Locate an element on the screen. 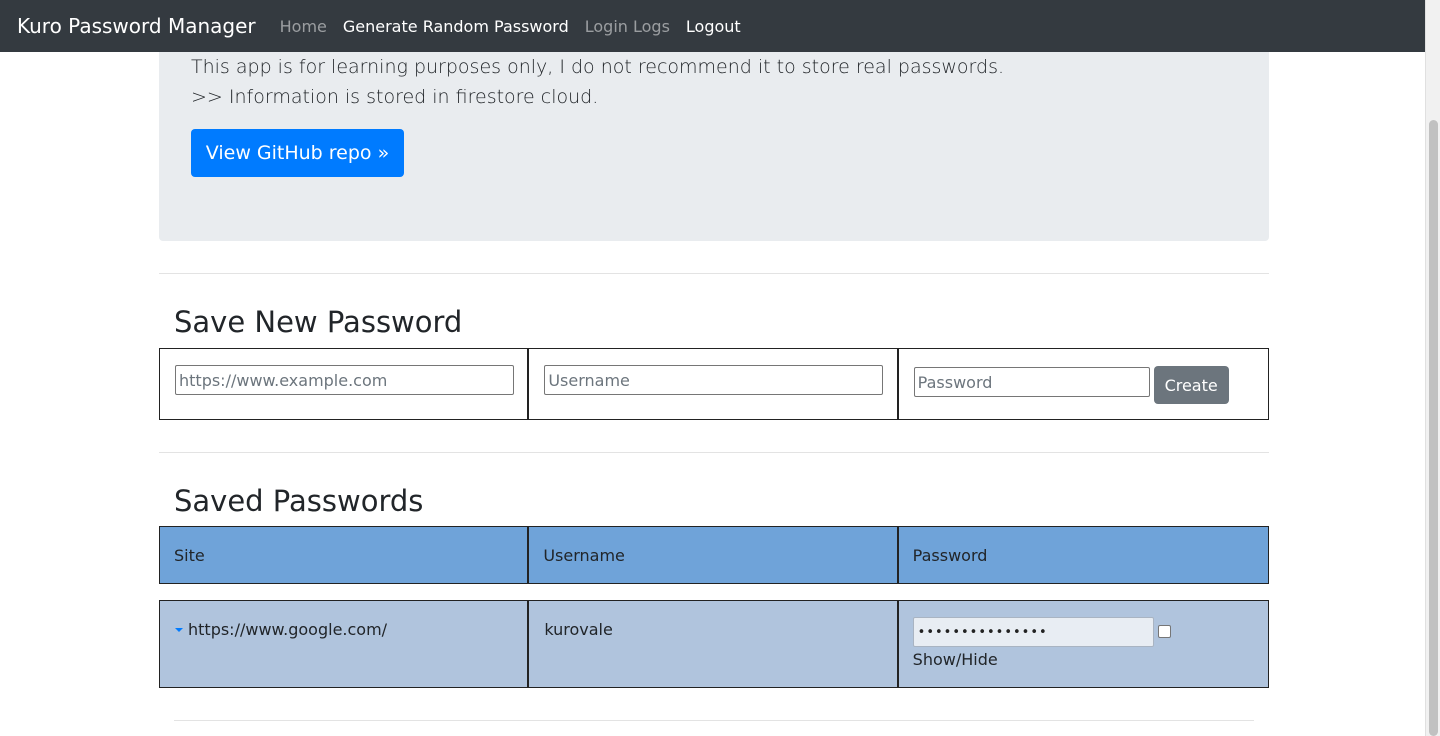  password-cell: Password Create is located at coordinates (1083, 384).